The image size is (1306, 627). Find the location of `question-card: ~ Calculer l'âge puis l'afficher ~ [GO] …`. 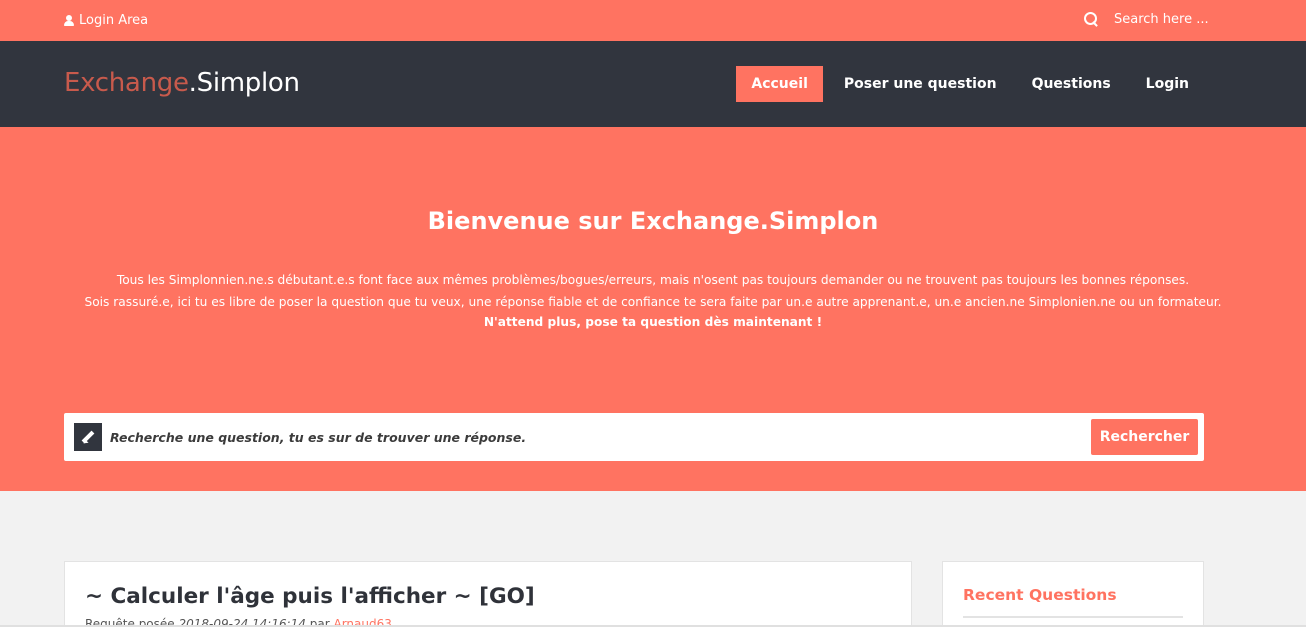

question-card: ~ Calculer l'âge puis l'afficher ~ [GO] … is located at coordinates (488, 594).